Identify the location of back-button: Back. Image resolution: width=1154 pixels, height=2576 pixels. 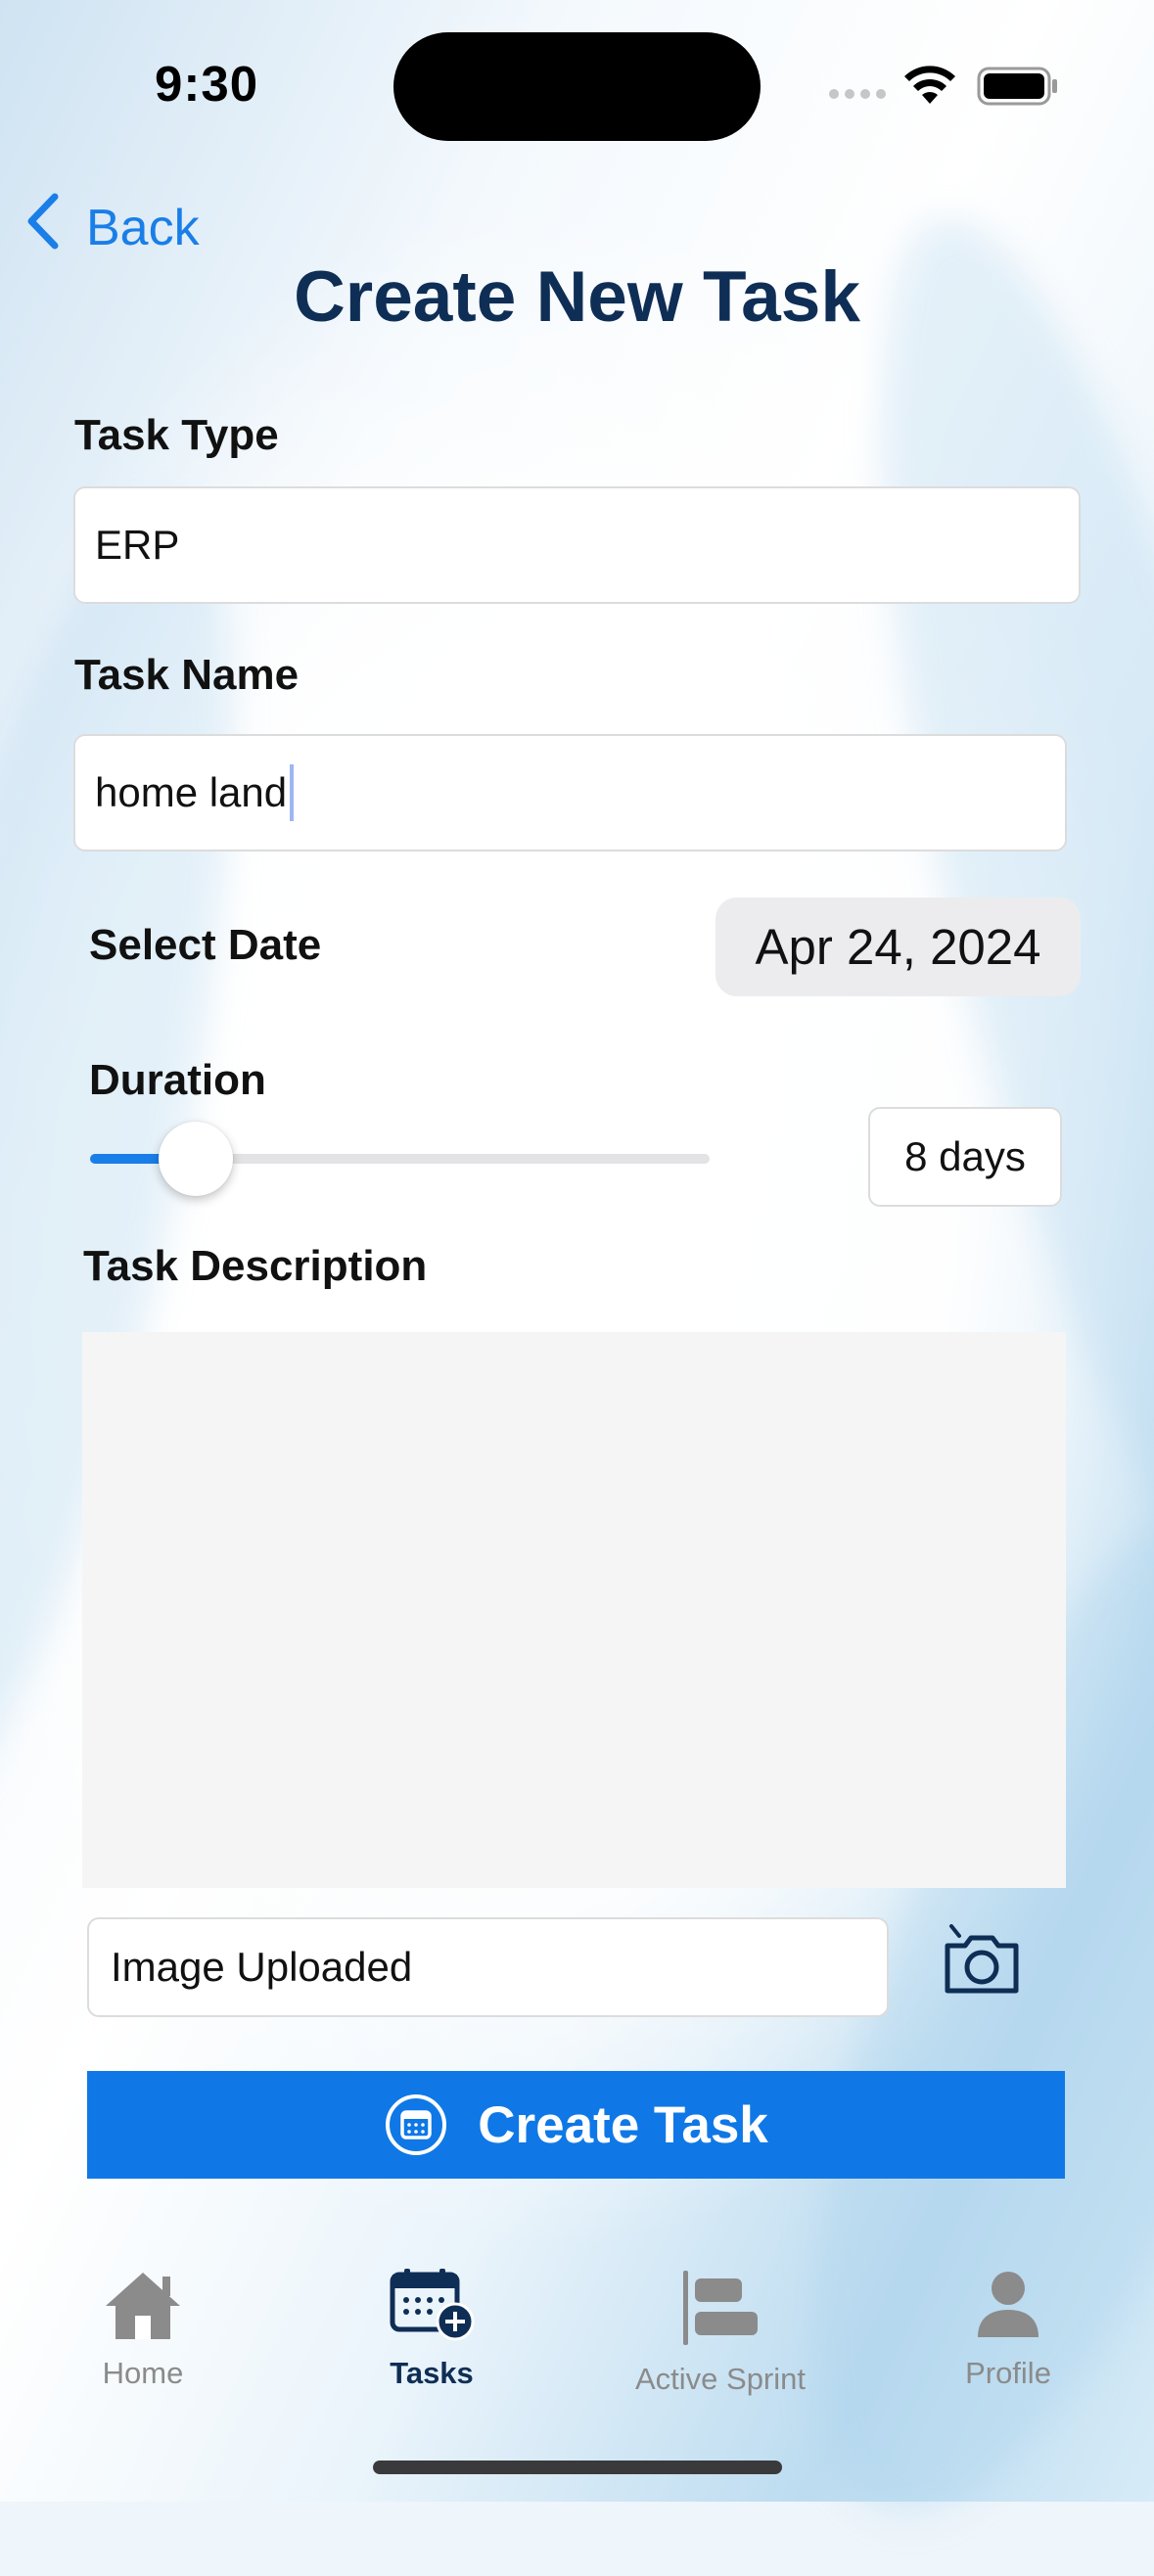
(111, 227).